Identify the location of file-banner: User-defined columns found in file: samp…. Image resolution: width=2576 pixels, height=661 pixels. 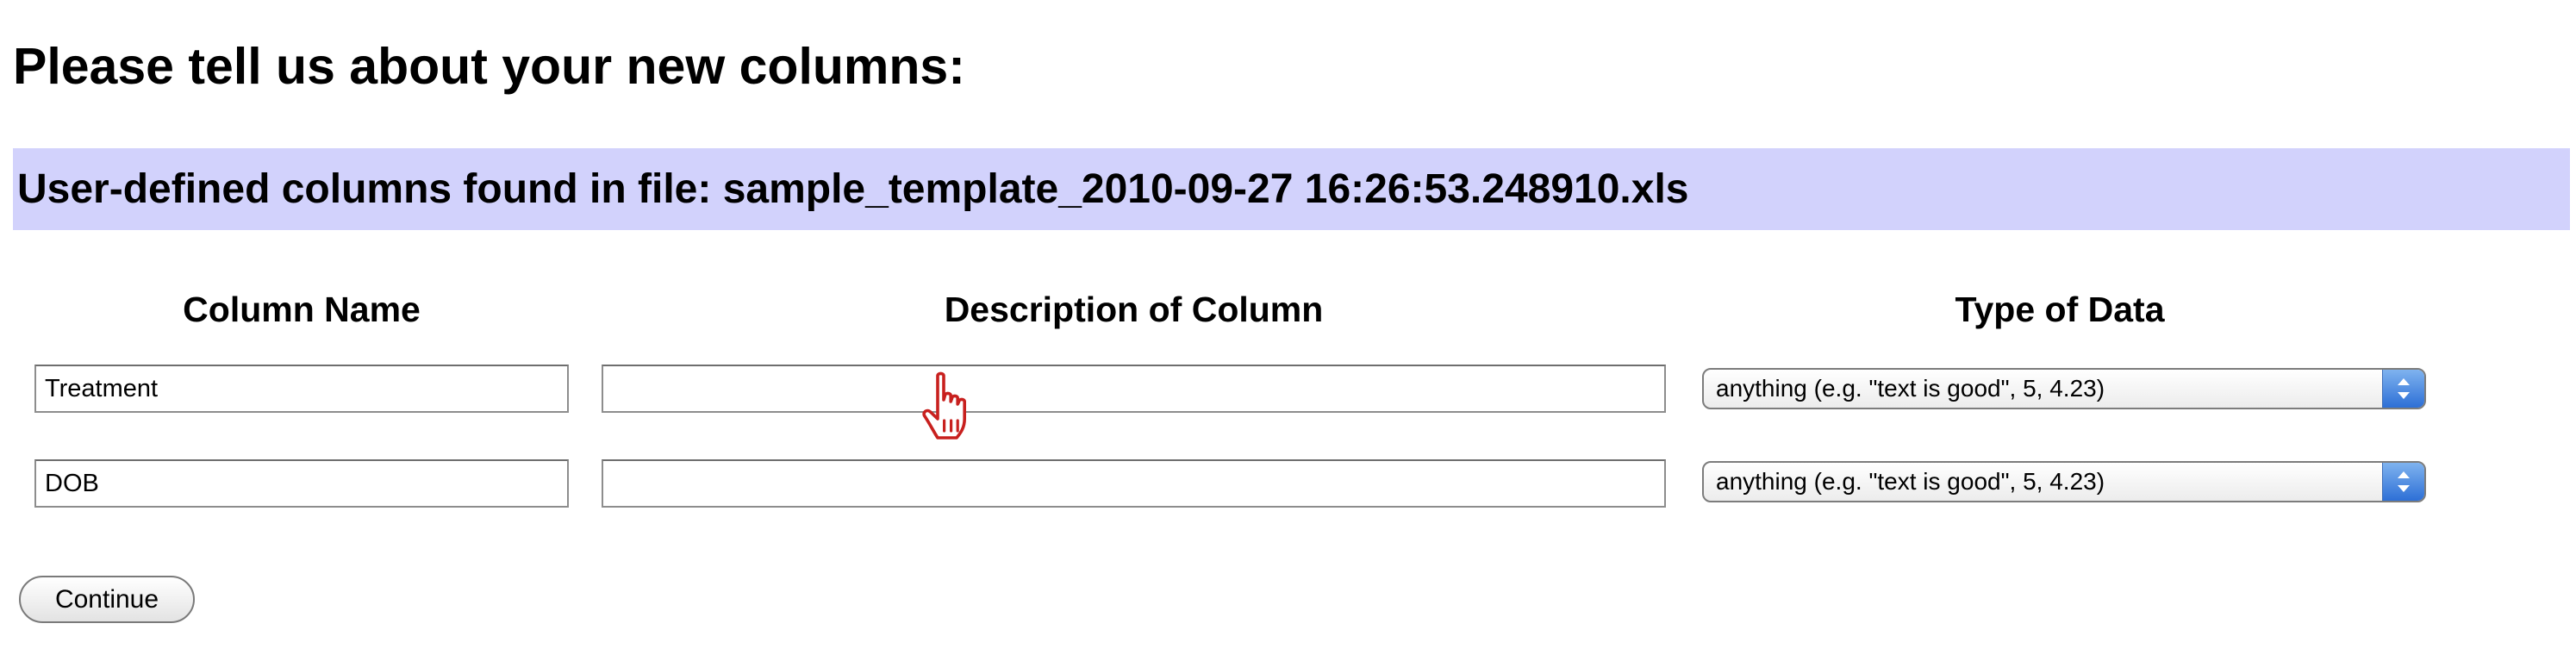
(1291, 189).